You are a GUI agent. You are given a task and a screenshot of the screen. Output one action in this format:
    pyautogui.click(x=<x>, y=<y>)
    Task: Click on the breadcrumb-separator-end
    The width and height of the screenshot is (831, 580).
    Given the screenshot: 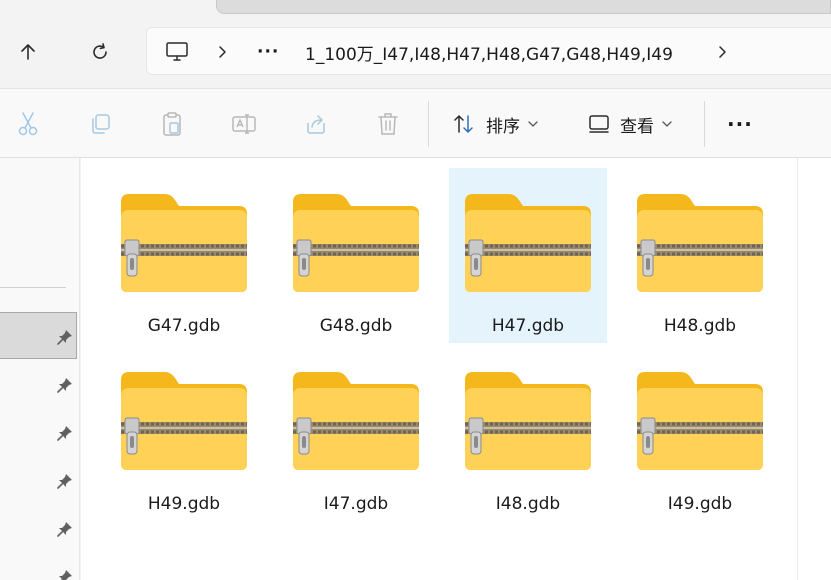 What is the action you would take?
    pyautogui.click(x=723, y=52)
    